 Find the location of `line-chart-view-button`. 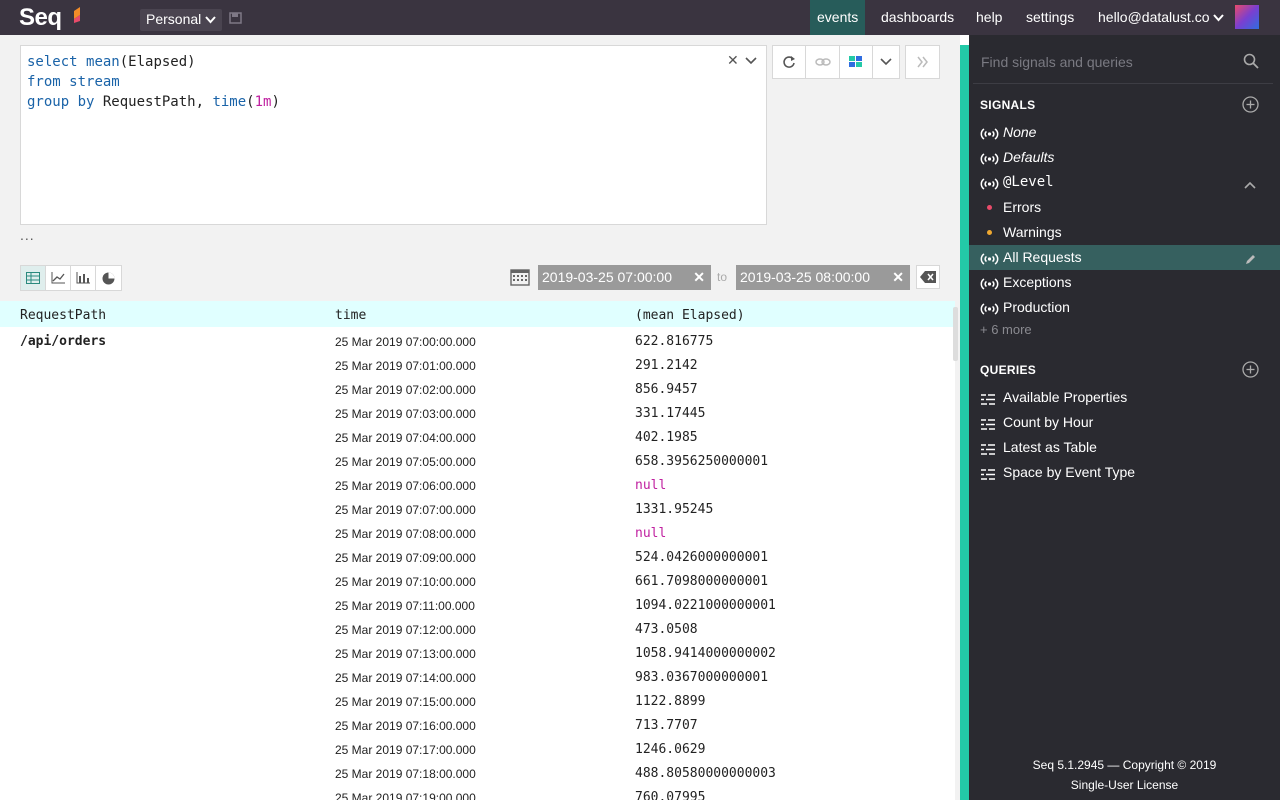

line-chart-view-button is located at coordinates (58, 278).